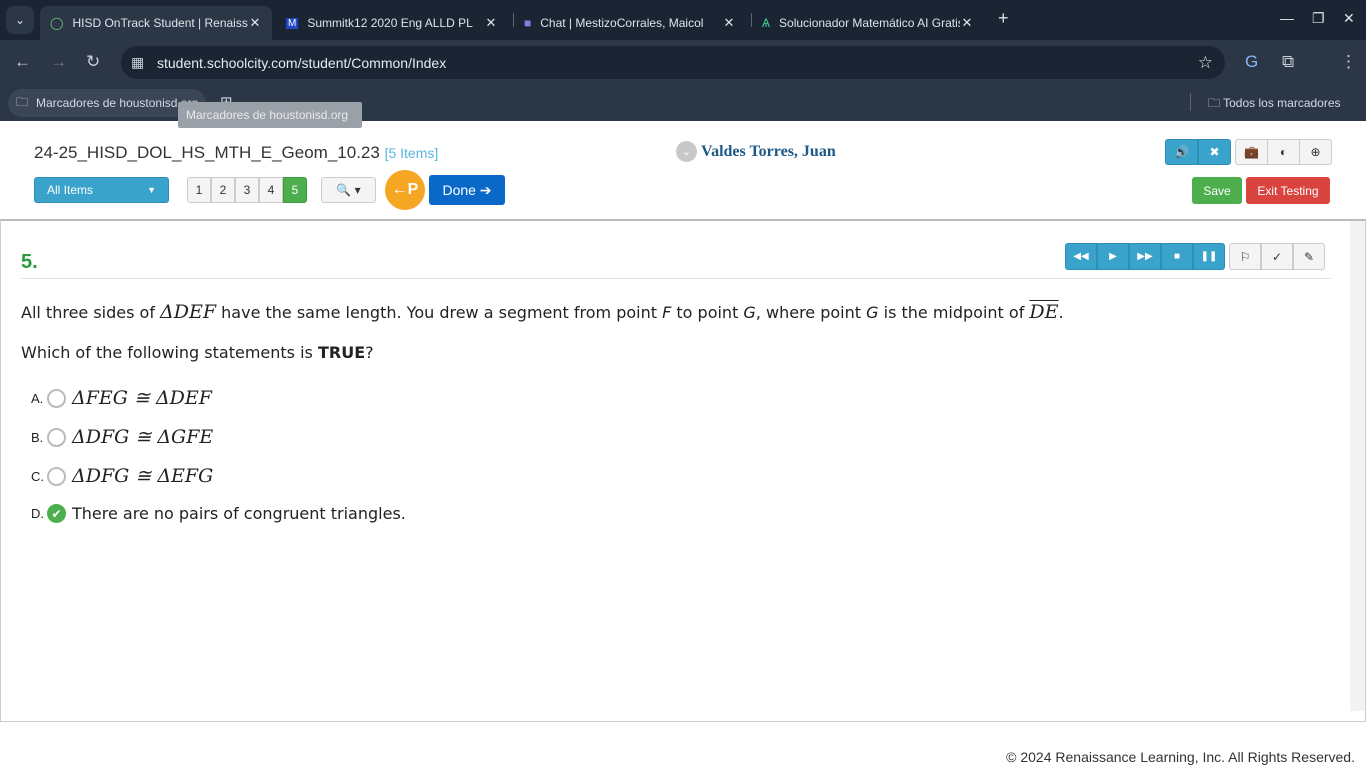  What do you see at coordinates (766, 23) in the screenshot?
I see `compass-icon: Ѧ` at bounding box center [766, 23].